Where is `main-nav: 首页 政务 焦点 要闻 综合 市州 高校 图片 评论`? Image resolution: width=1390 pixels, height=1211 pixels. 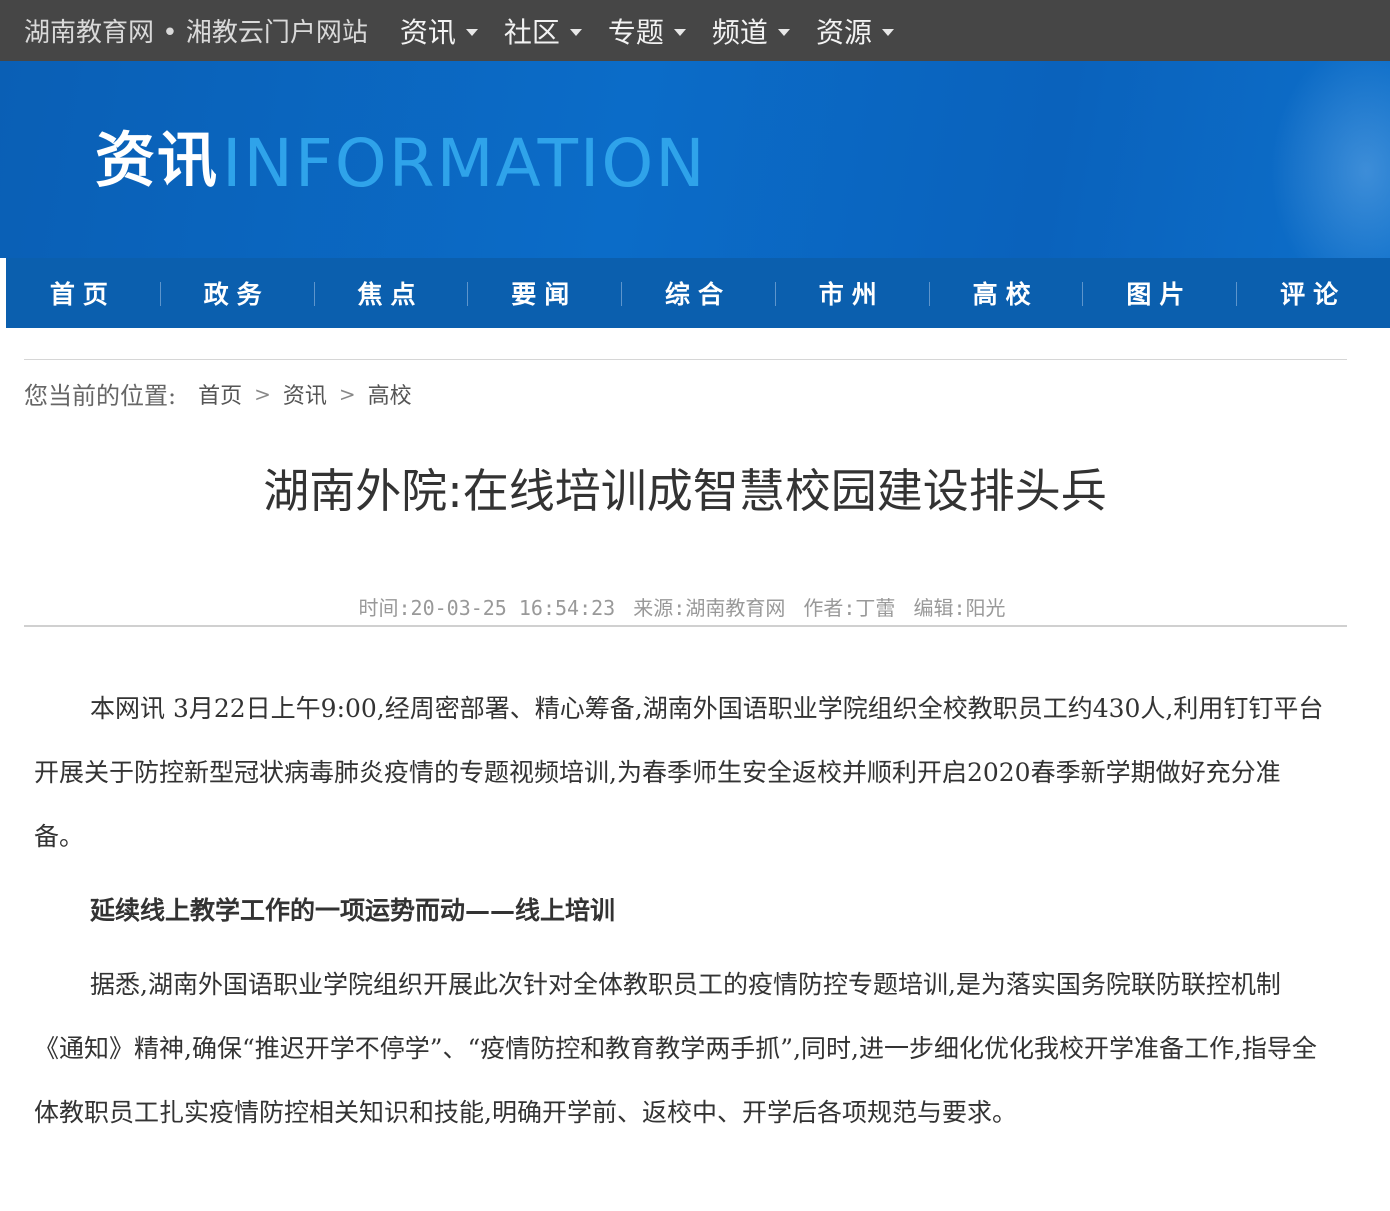
main-nav: 首页 政务 焦点 要闻 综合 市州 高校 图片 评论 is located at coordinates (698, 293).